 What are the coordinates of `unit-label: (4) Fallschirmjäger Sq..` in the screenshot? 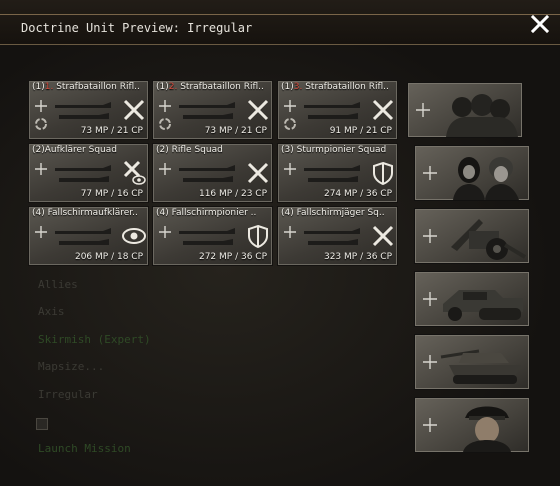 It's located at (333, 213).